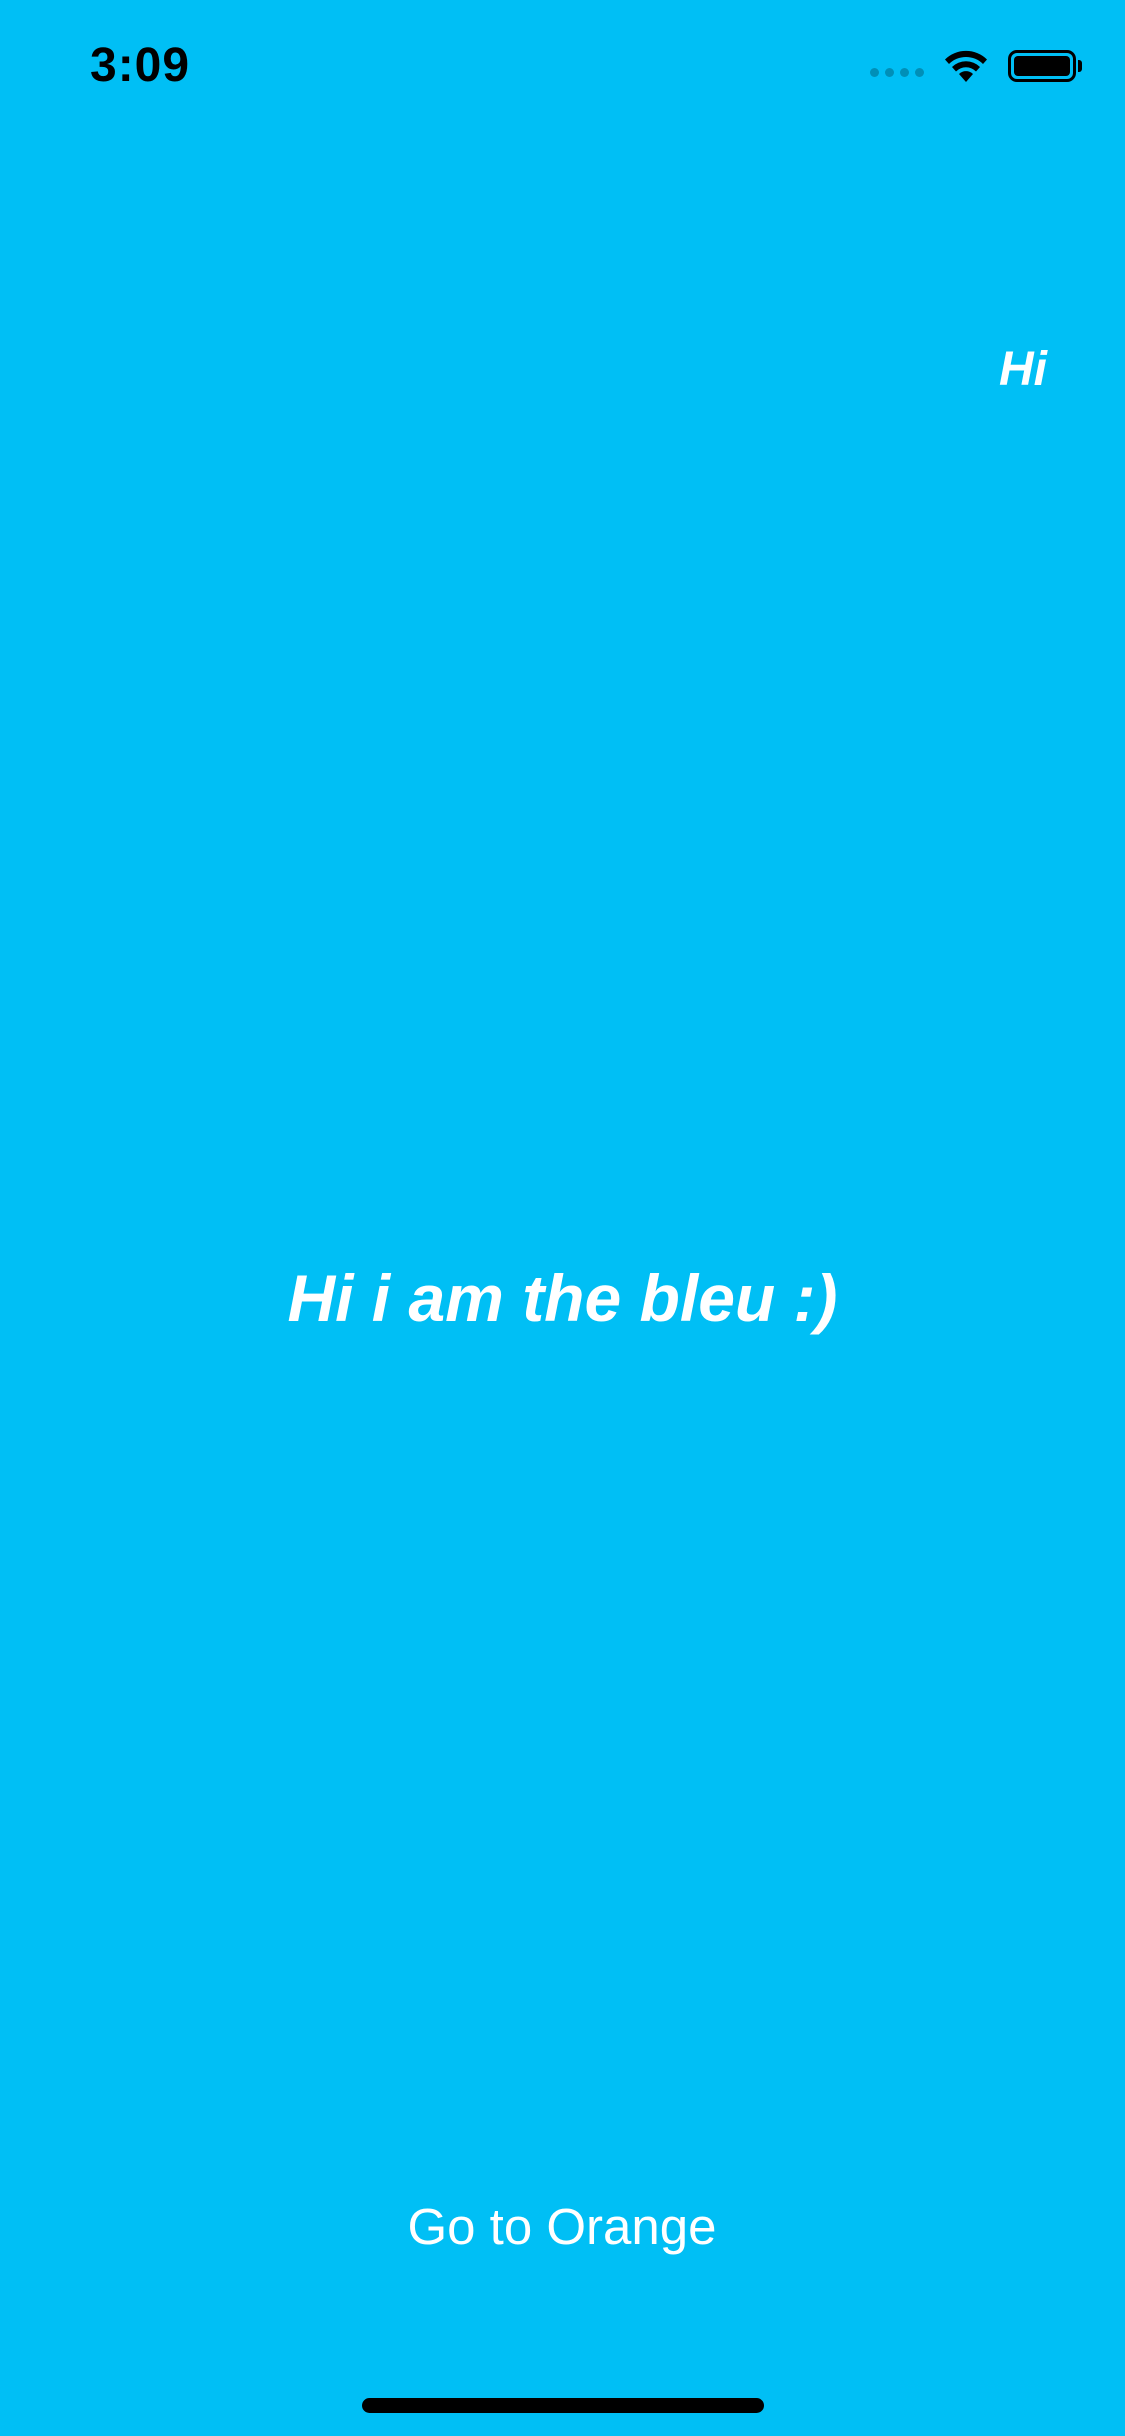  What do you see at coordinates (563, 2405) in the screenshot?
I see `home-indicator` at bounding box center [563, 2405].